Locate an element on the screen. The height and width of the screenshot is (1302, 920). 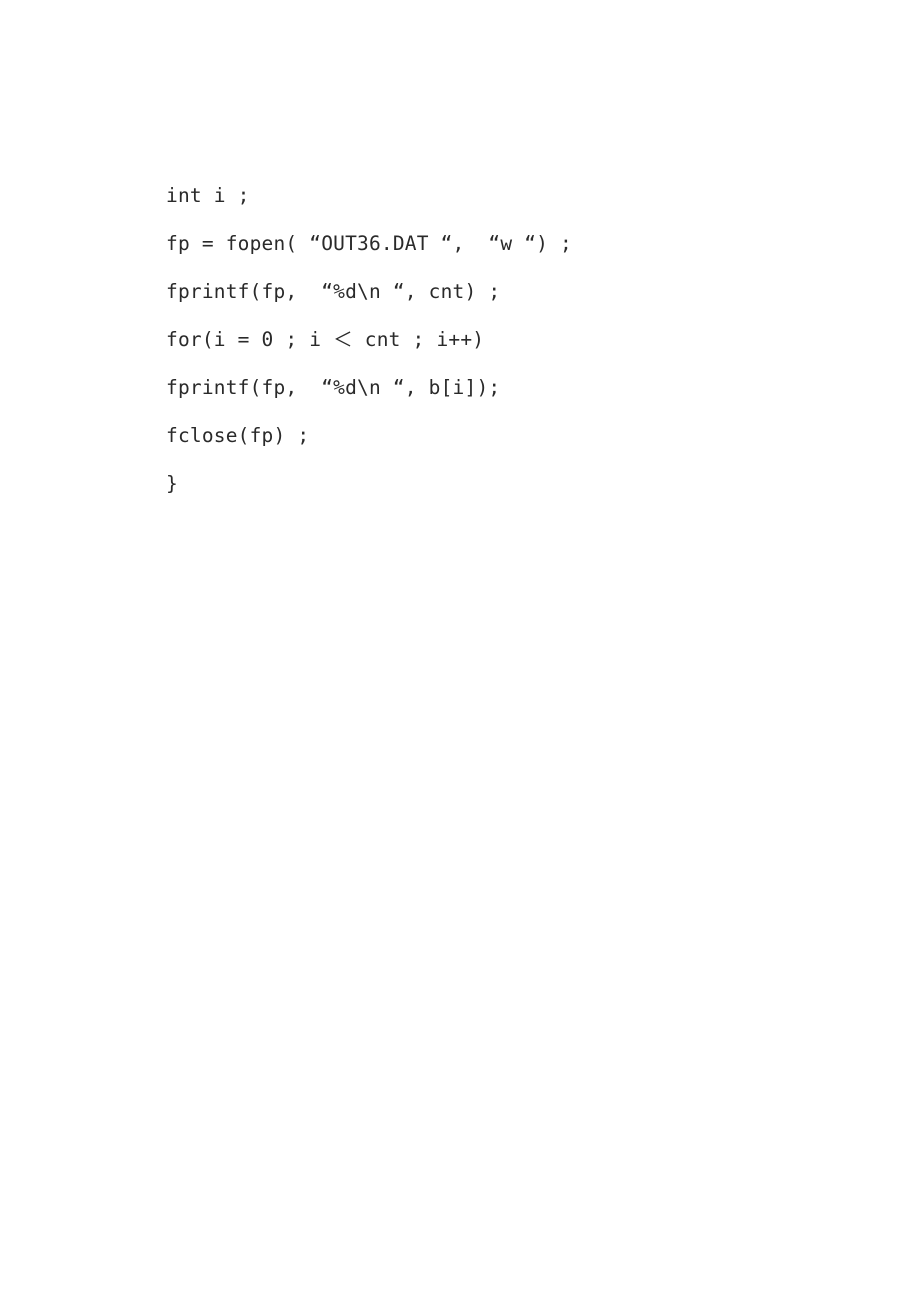
code-line: fp = fopen( “OUT36.DAT “, “w “) ; is located at coordinates (369, 243).